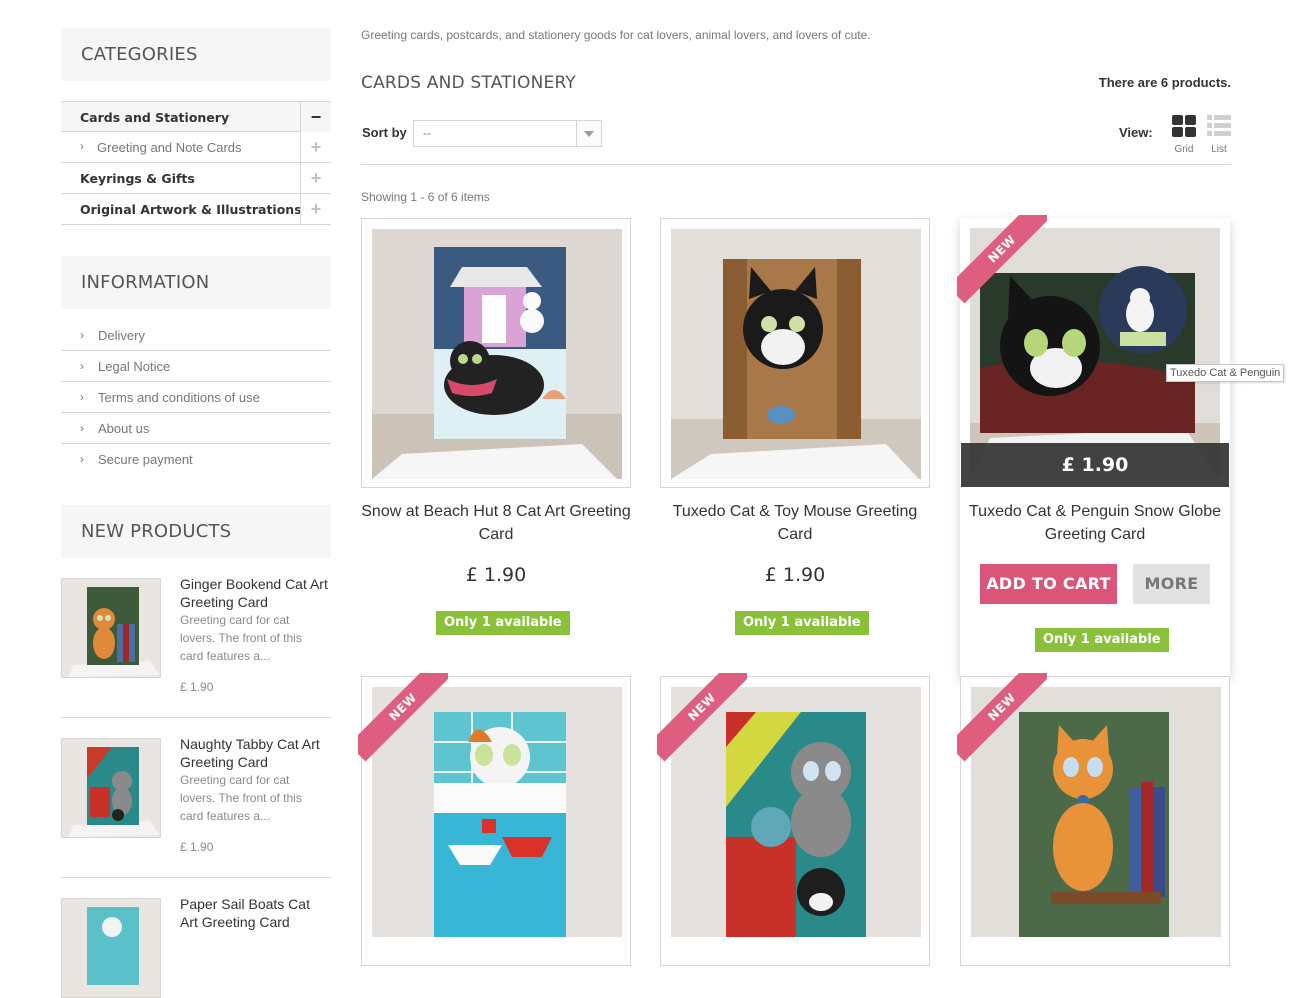 This screenshot has height=998, width=1293. I want to click on collapse-icon: −, so click(315, 117).